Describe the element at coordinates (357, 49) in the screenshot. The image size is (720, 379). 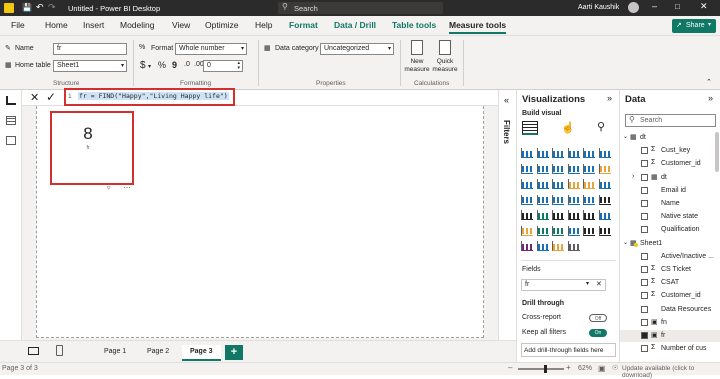
I see `data-category-select: Uncategorized ▾` at that location.